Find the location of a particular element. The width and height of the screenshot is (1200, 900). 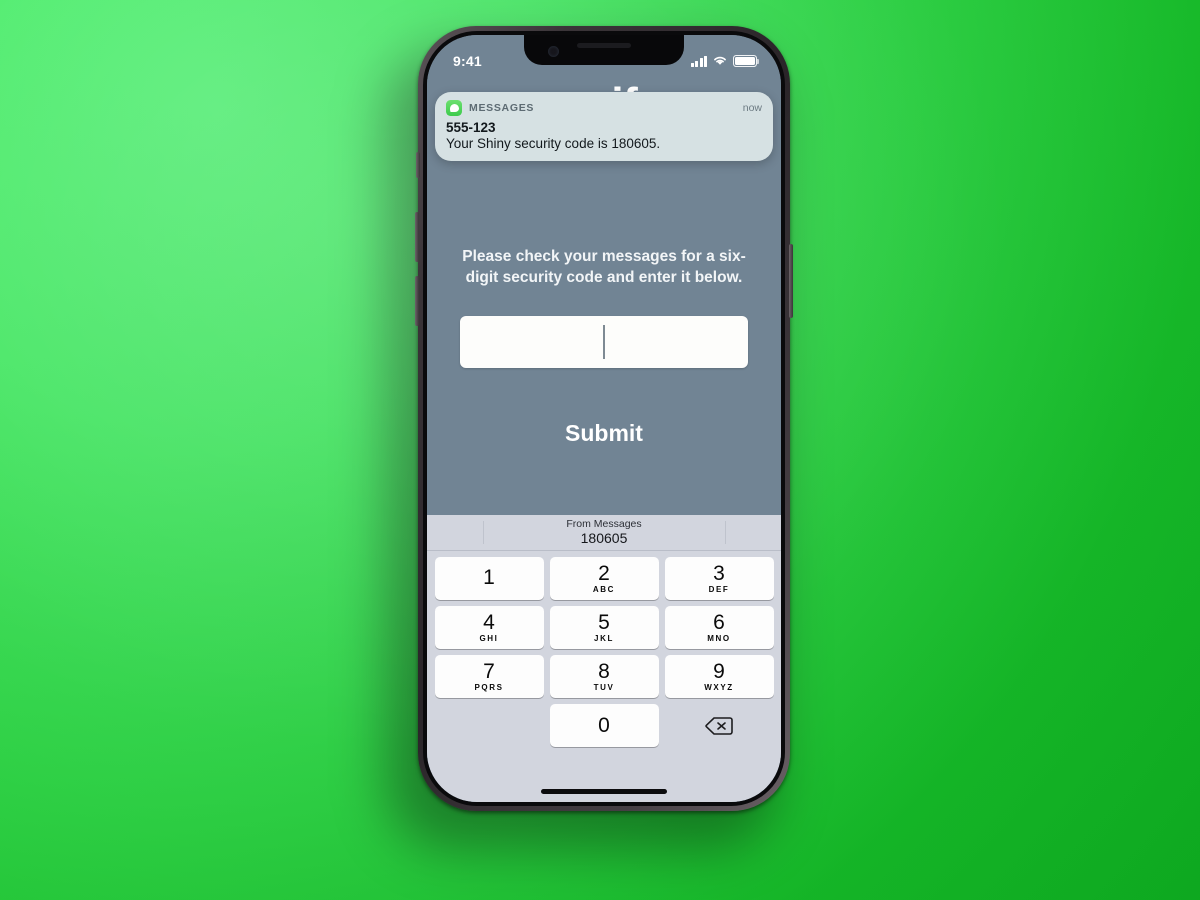

notification-app-name: MESSAGES is located at coordinates (502, 108).